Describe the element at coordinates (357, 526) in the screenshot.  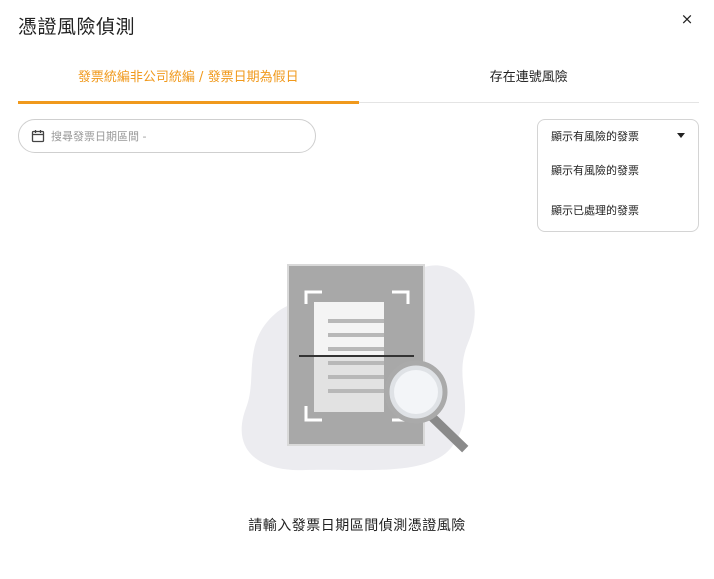
I see `empty-state-message: 請輸入發票日期區間偵測憑證風險` at that location.